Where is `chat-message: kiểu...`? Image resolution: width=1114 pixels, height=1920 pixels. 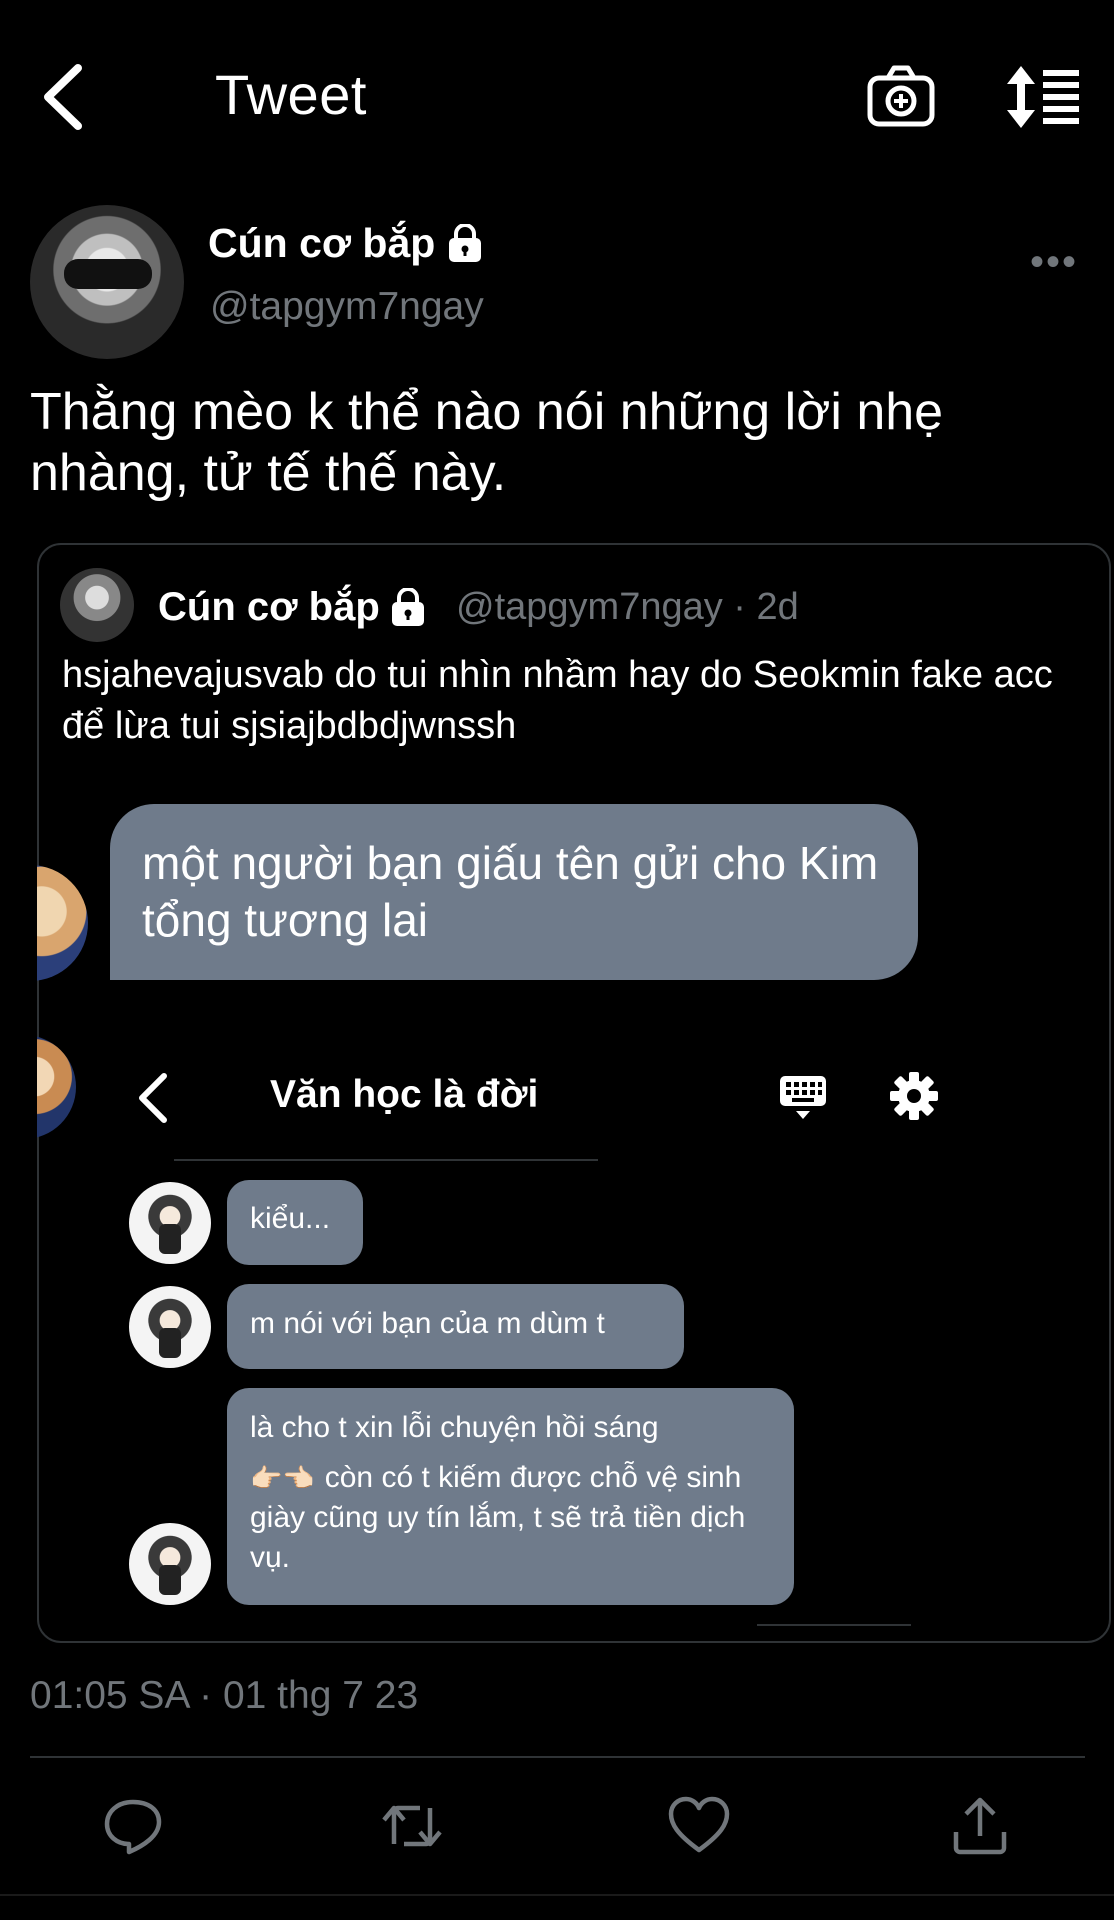 chat-message: kiểu... is located at coordinates (290, 1218).